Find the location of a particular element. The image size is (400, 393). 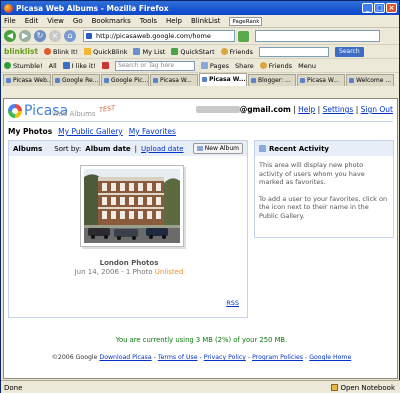

reload-icon: ↻ is located at coordinates (40, 36).